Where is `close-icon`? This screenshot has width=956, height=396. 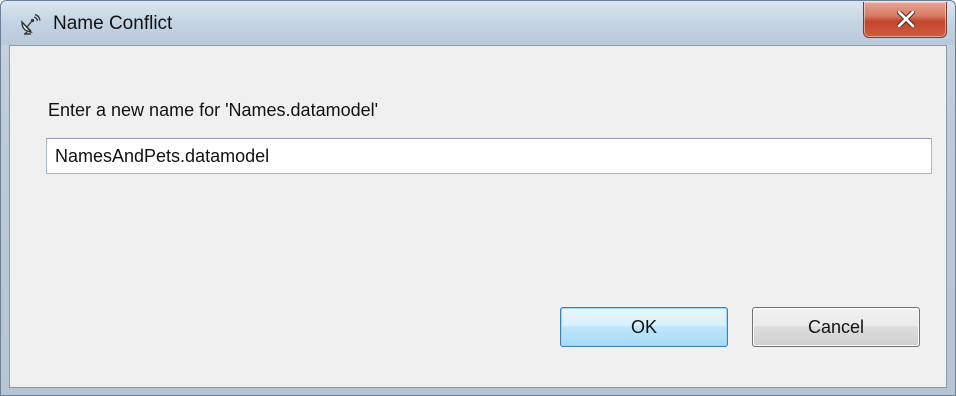 close-icon is located at coordinates (906, 19).